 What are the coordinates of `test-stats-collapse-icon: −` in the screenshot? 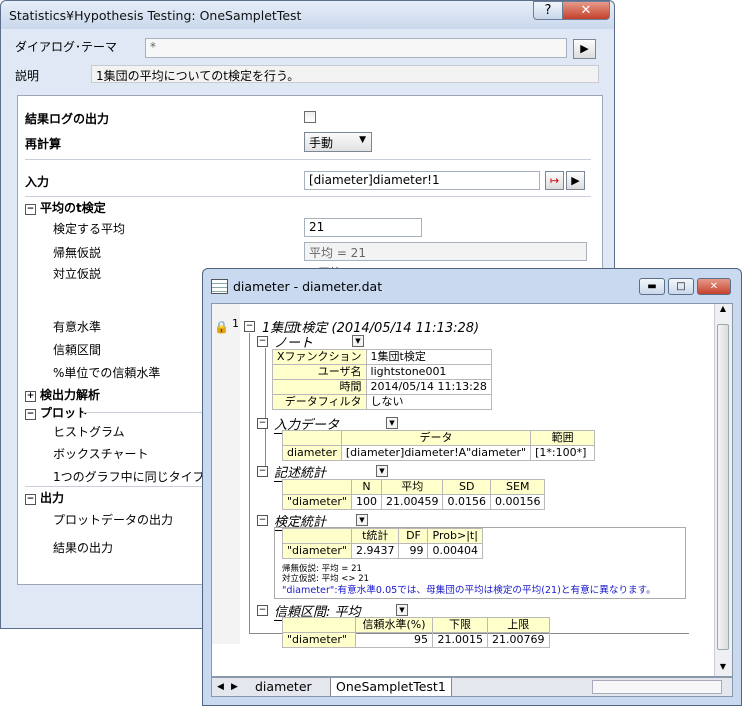 It's located at (262, 520).